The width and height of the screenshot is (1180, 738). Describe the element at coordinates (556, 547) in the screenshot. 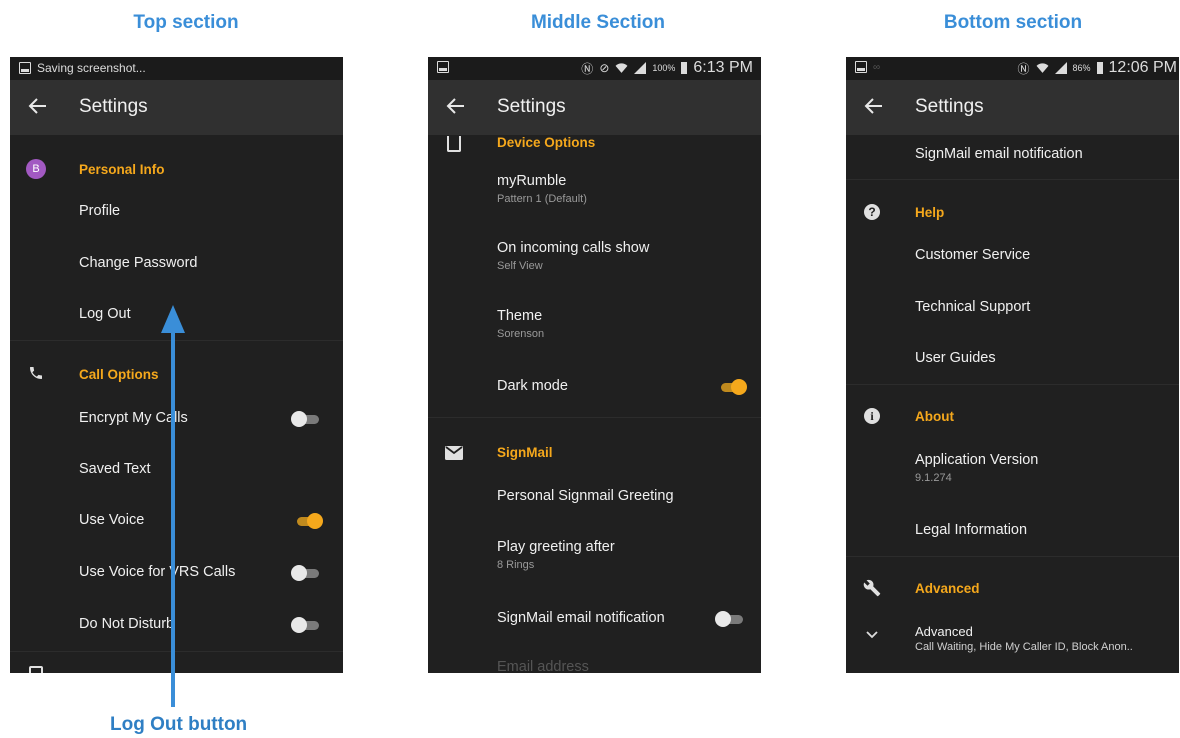

I see `play-greeting-item: Play greeting after` at that location.